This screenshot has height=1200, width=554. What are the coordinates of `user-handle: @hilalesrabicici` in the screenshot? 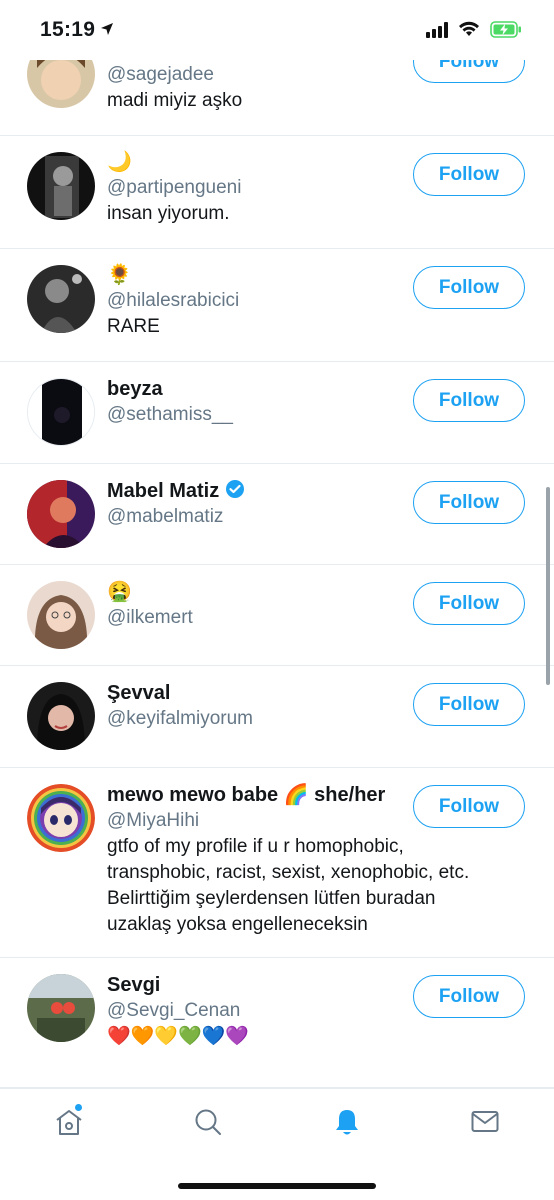 It's located at (173, 300).